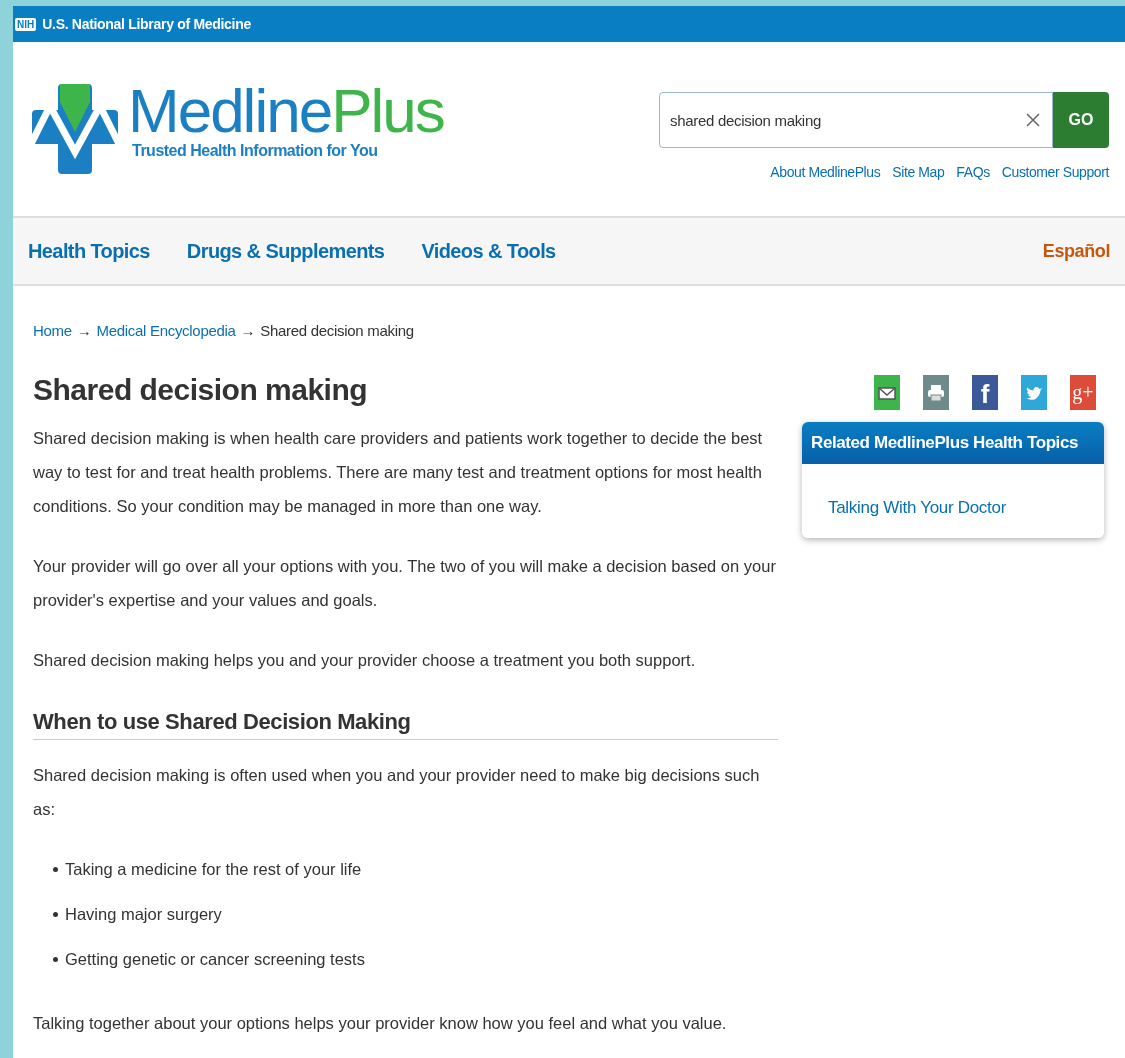  What do you see at coordinates (201, 390) in the screenshot?
I see `page-title: Shared decision making` at bounding box center [201, 390].